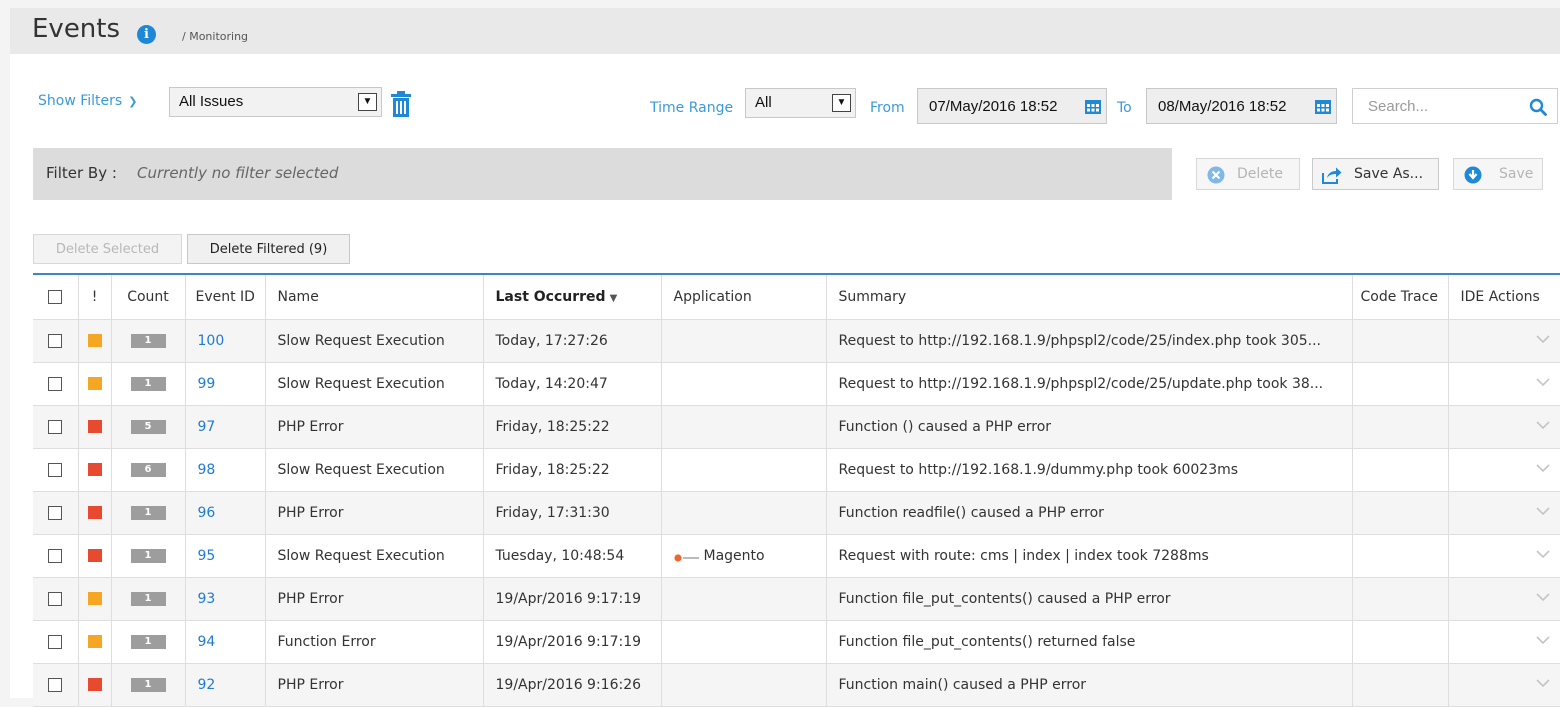  I want to click on trash-icon, so click(401, 104).